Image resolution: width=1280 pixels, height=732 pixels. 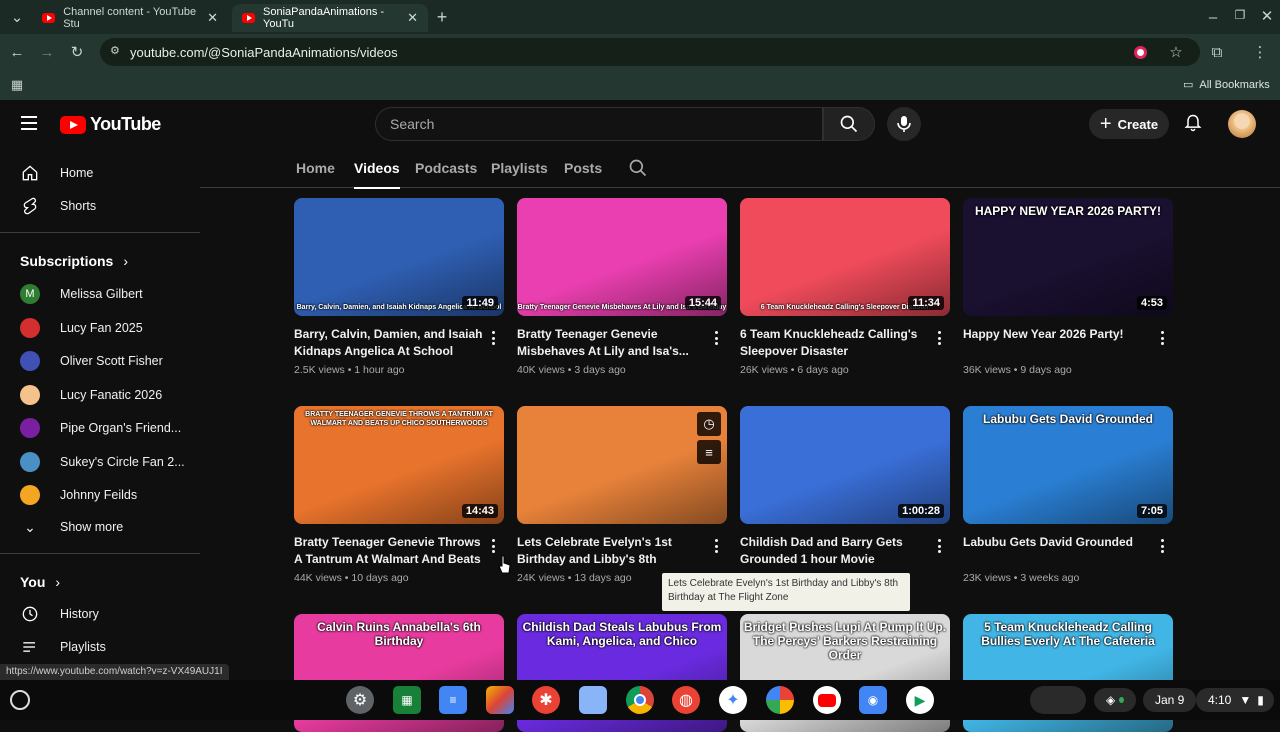 What do you see at coordinates (780, 700) in the screenshot?
I see `photos-app-icon` at bounding box center [780, 700].